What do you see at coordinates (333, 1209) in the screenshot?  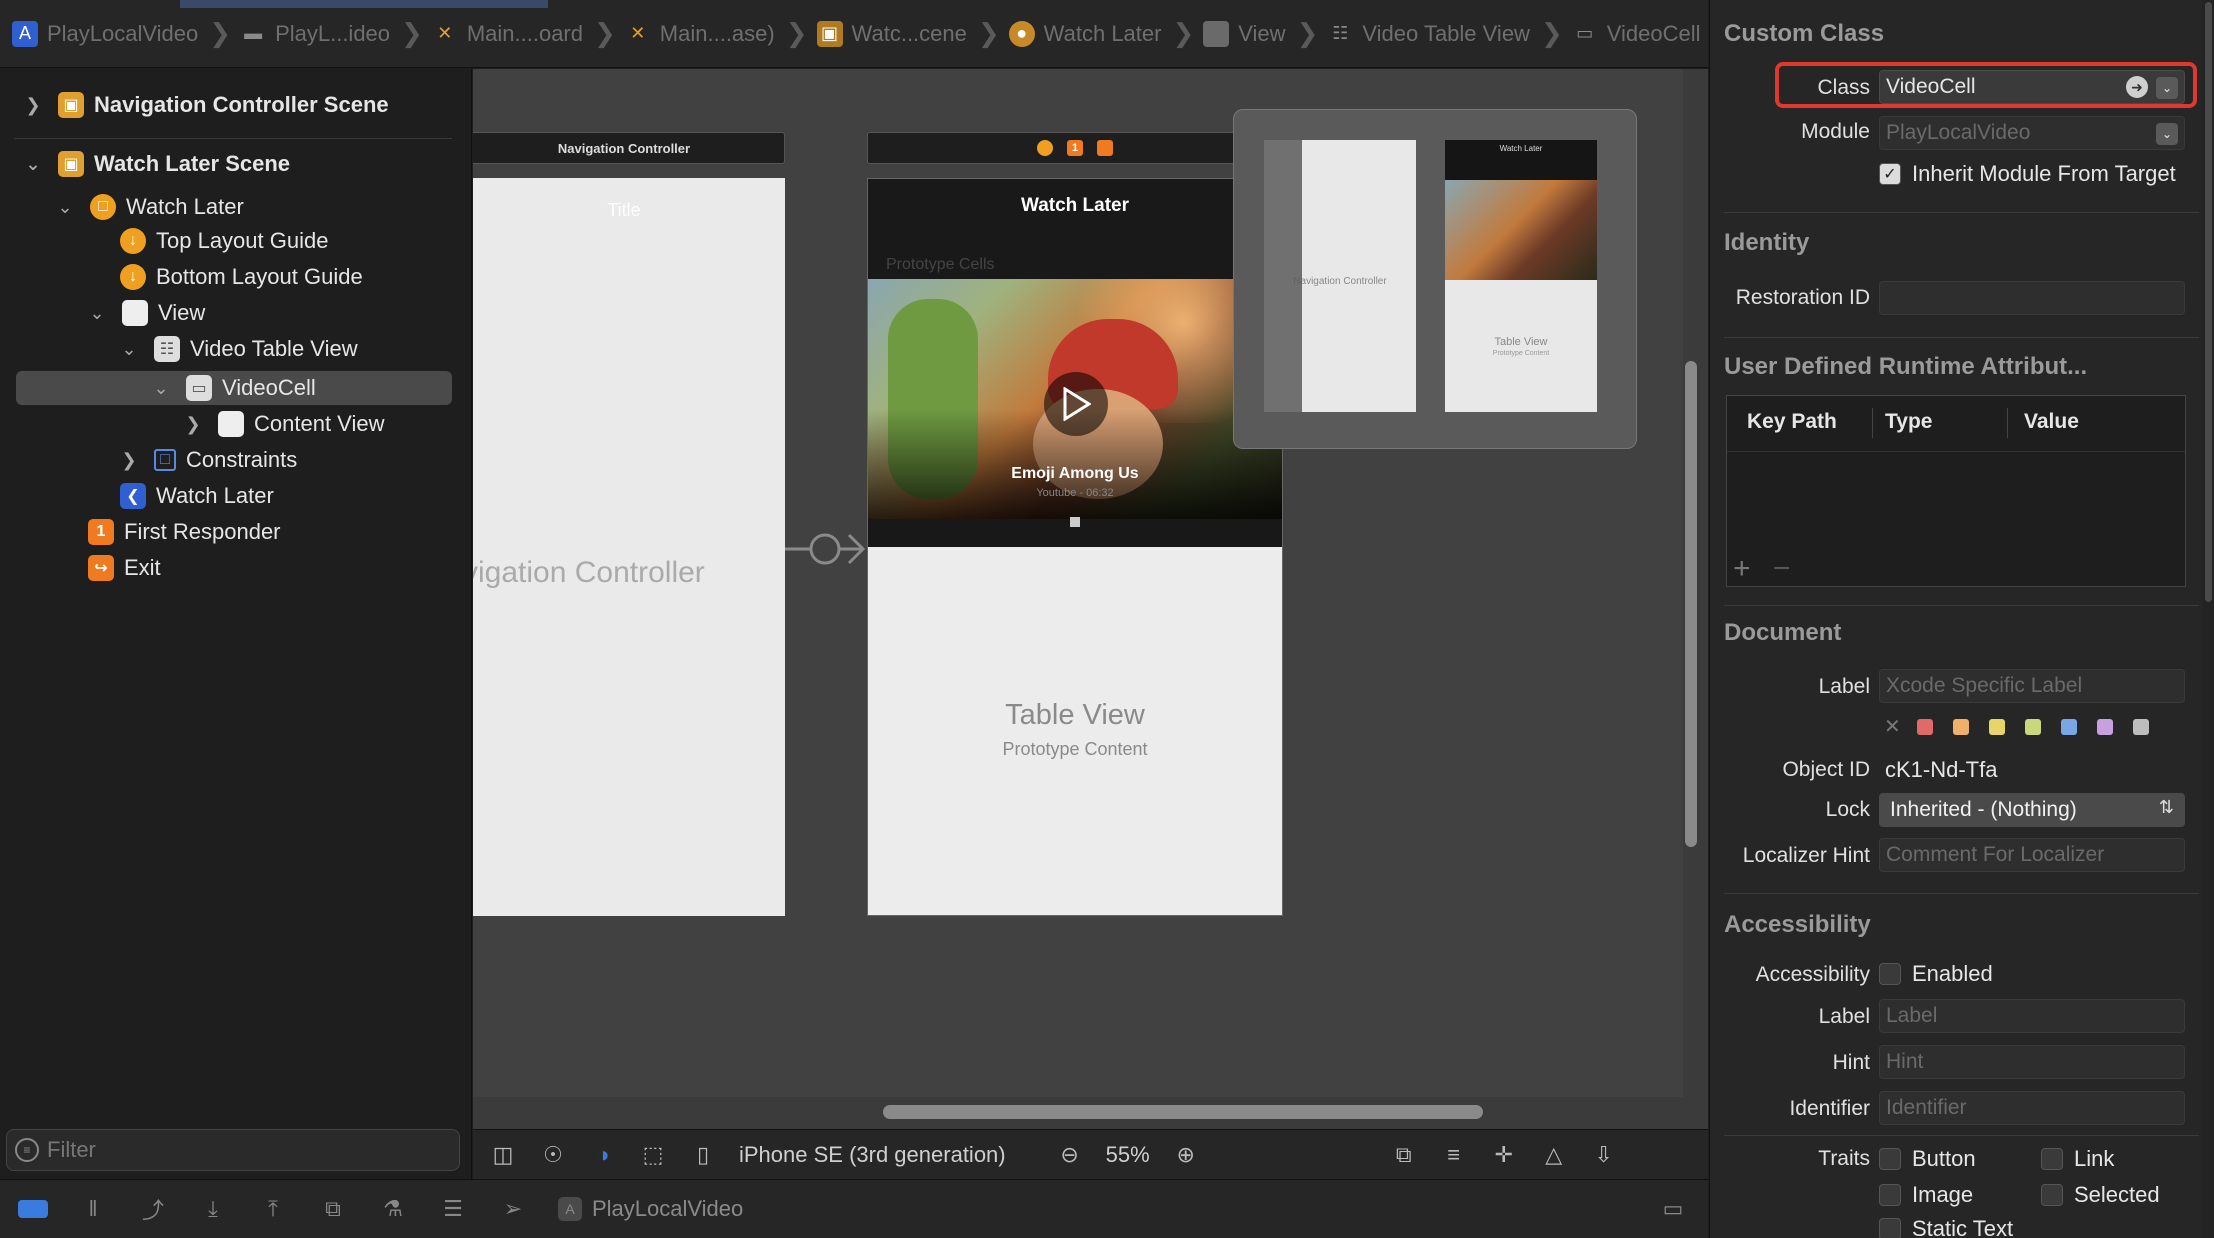 I see `view-hierarchy-icon: ⧉` at bounding box center [333, 1209].